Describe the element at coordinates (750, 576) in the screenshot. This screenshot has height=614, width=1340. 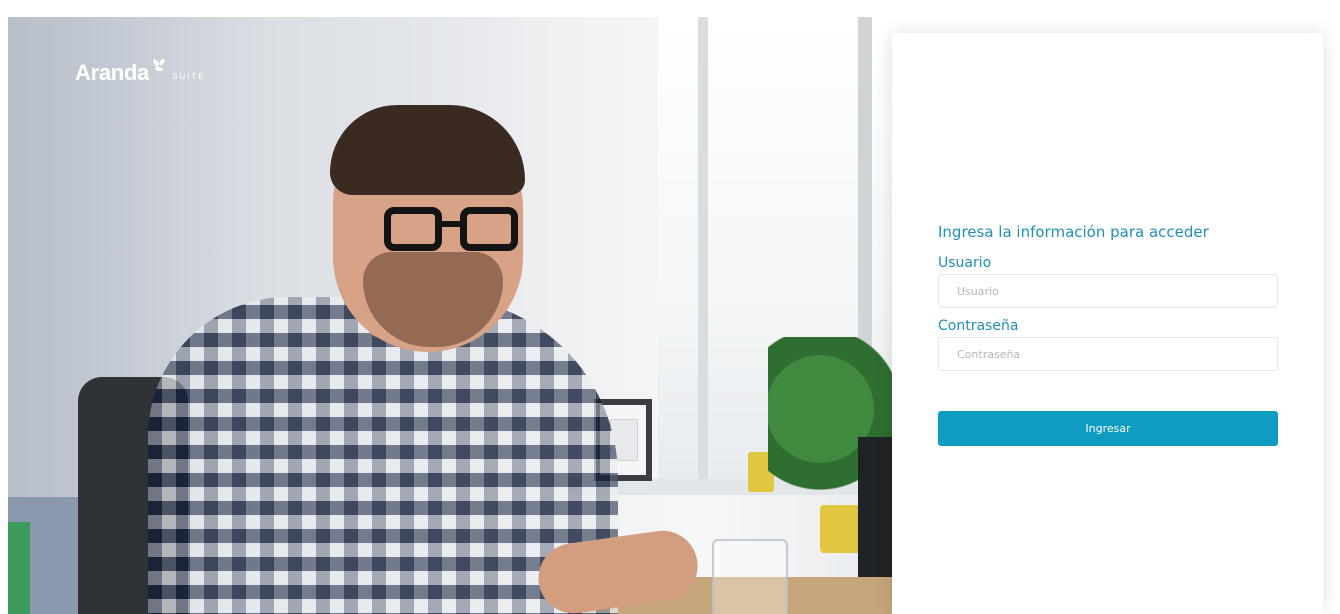
I see `water-glass` at that location.